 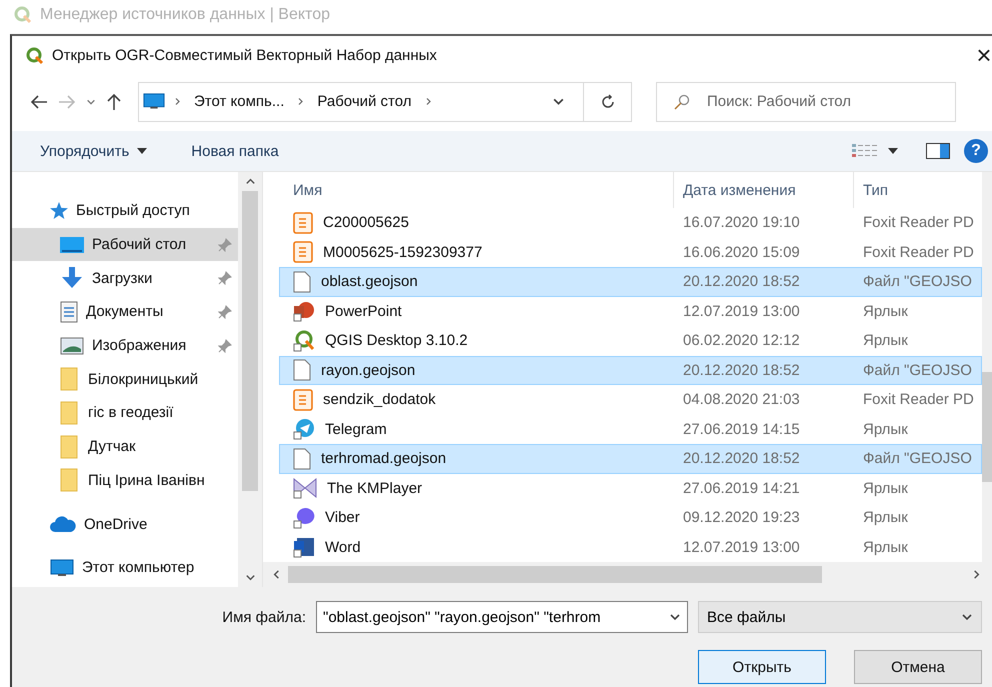 I want to click on back-button, so click(x=39, y=102).